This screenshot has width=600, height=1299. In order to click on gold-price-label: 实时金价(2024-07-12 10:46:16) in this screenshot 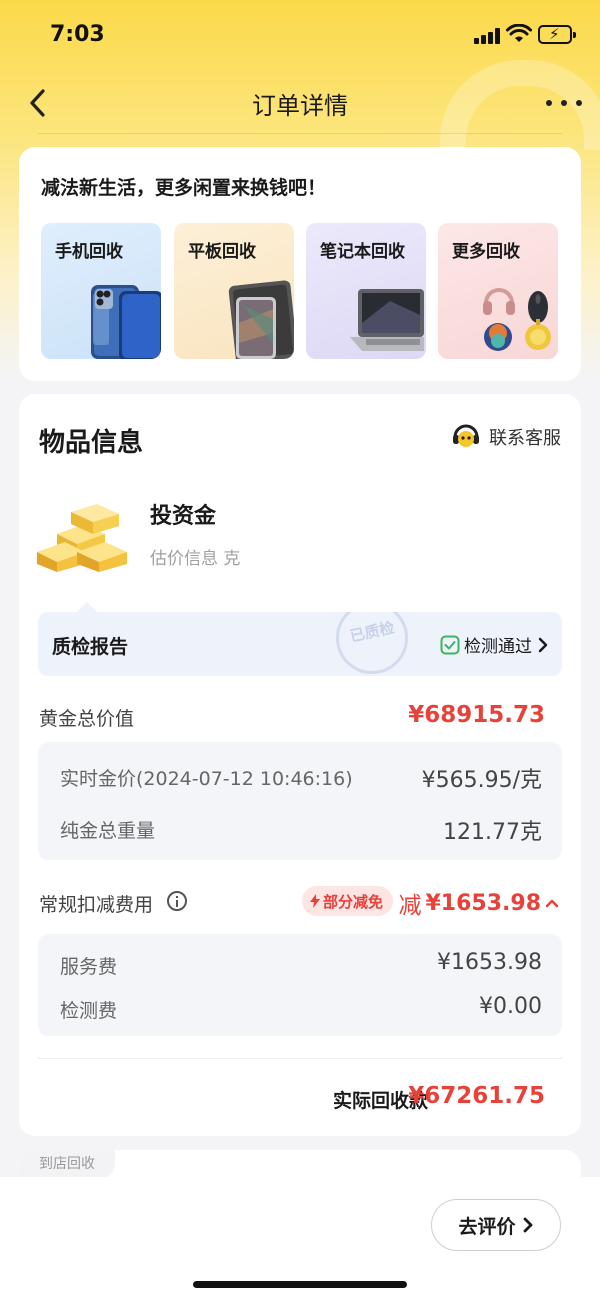, I will do `click(206, 779)`.